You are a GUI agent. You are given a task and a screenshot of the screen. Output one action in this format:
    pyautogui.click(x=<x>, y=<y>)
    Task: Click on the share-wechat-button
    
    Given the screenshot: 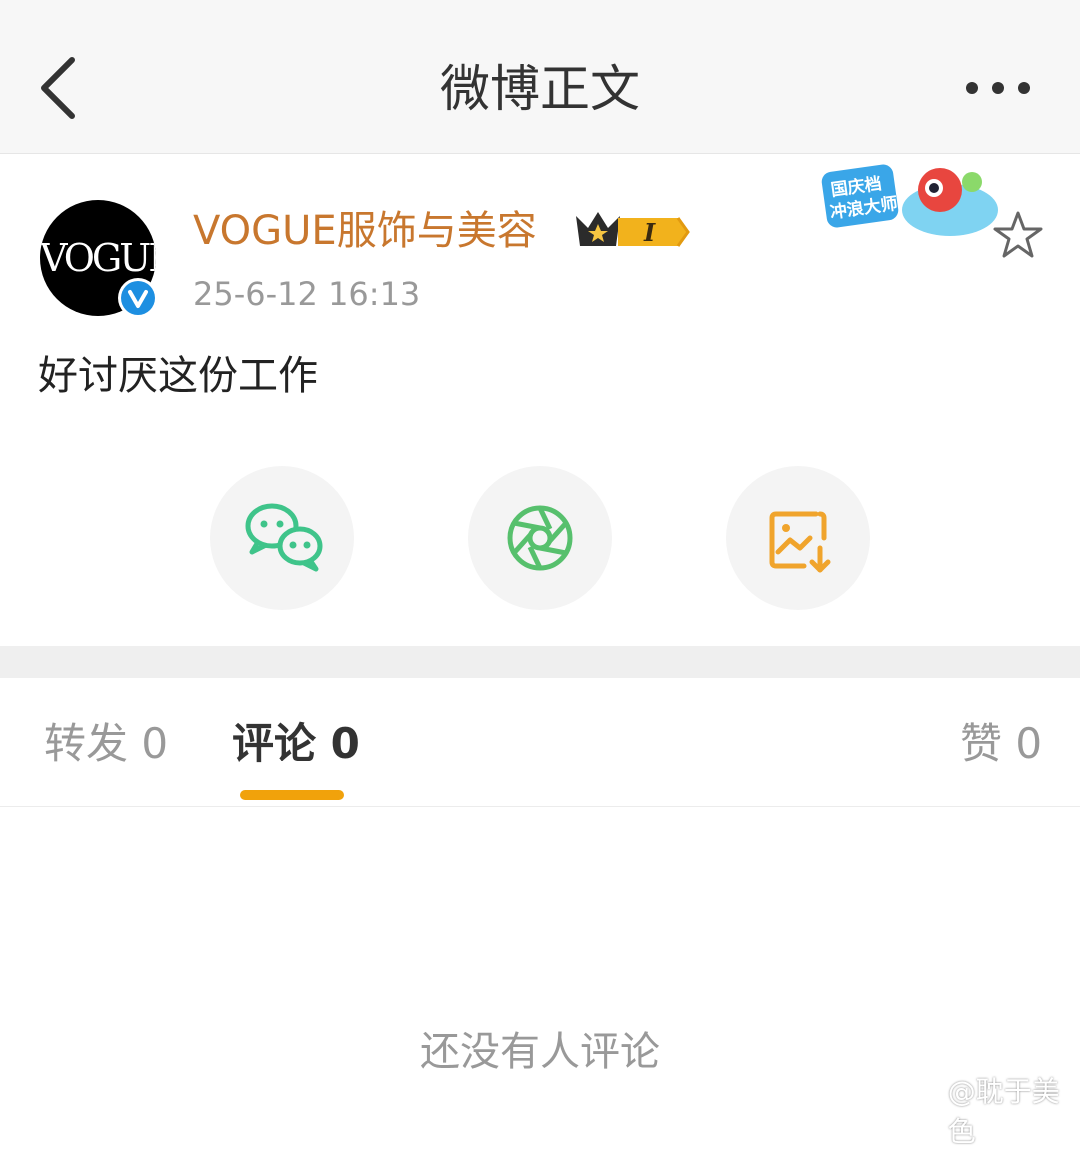 What is the action you would take?
    pyautogui.click(x=282, y=538)
    